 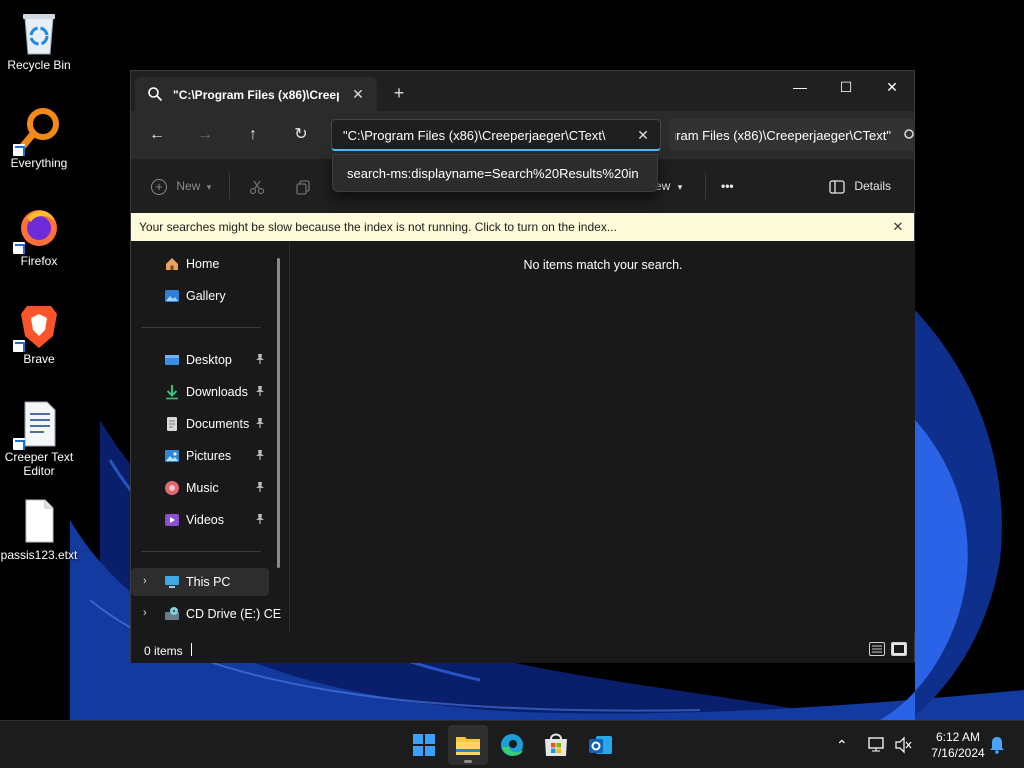 I want to click on taskbar-microsoft-store, so click(x=556, y=745).